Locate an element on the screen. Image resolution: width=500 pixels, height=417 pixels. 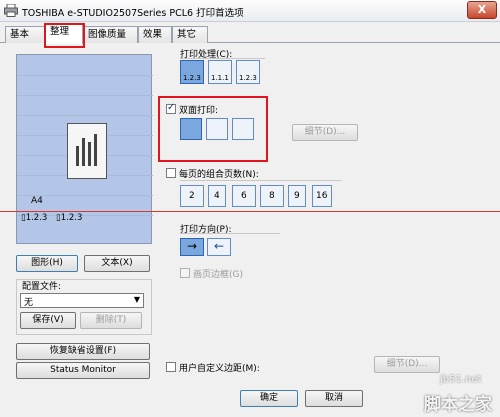
pages-per-sheet-options: 2 4 6 8 9 16 is located at coordinates (260, 196).